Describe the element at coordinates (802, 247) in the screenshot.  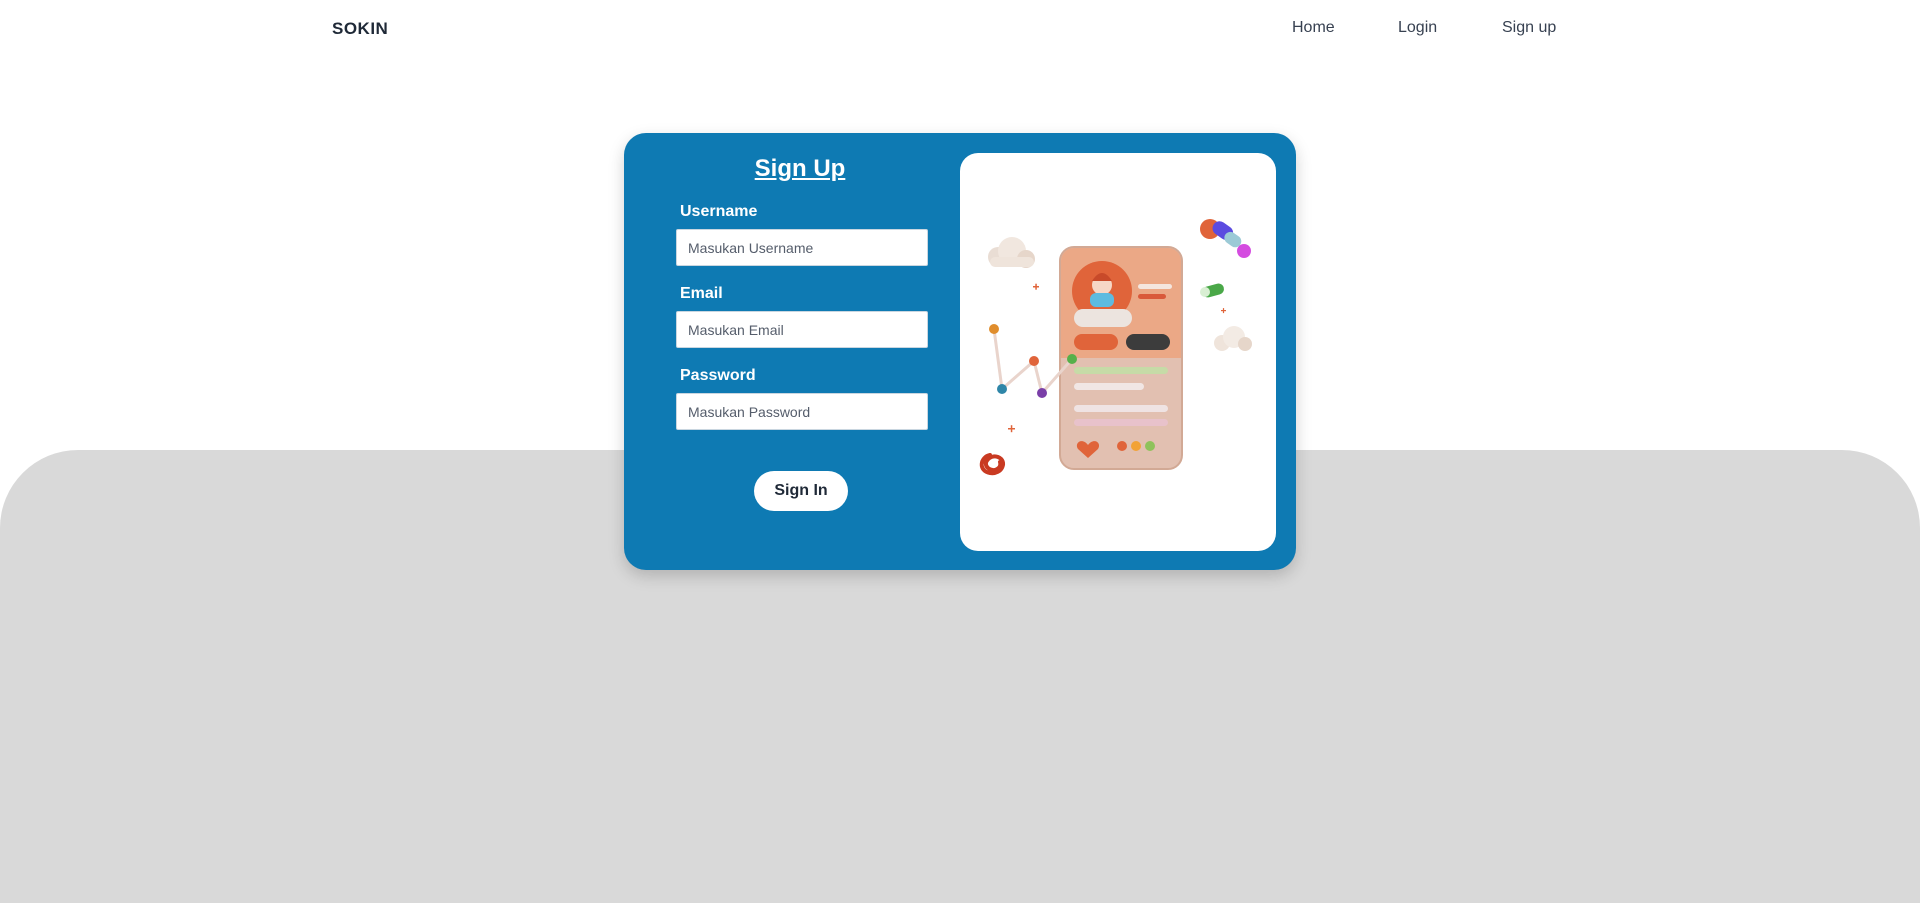
I see `username-input` at that location.